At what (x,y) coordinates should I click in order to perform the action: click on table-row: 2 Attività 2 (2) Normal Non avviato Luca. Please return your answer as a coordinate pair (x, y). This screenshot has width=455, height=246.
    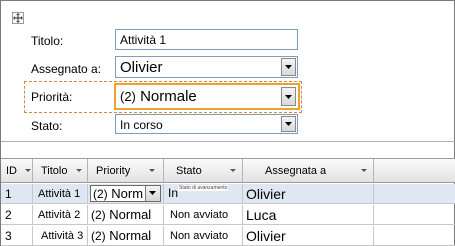
    Looking at the image, I should click on (228, 215).